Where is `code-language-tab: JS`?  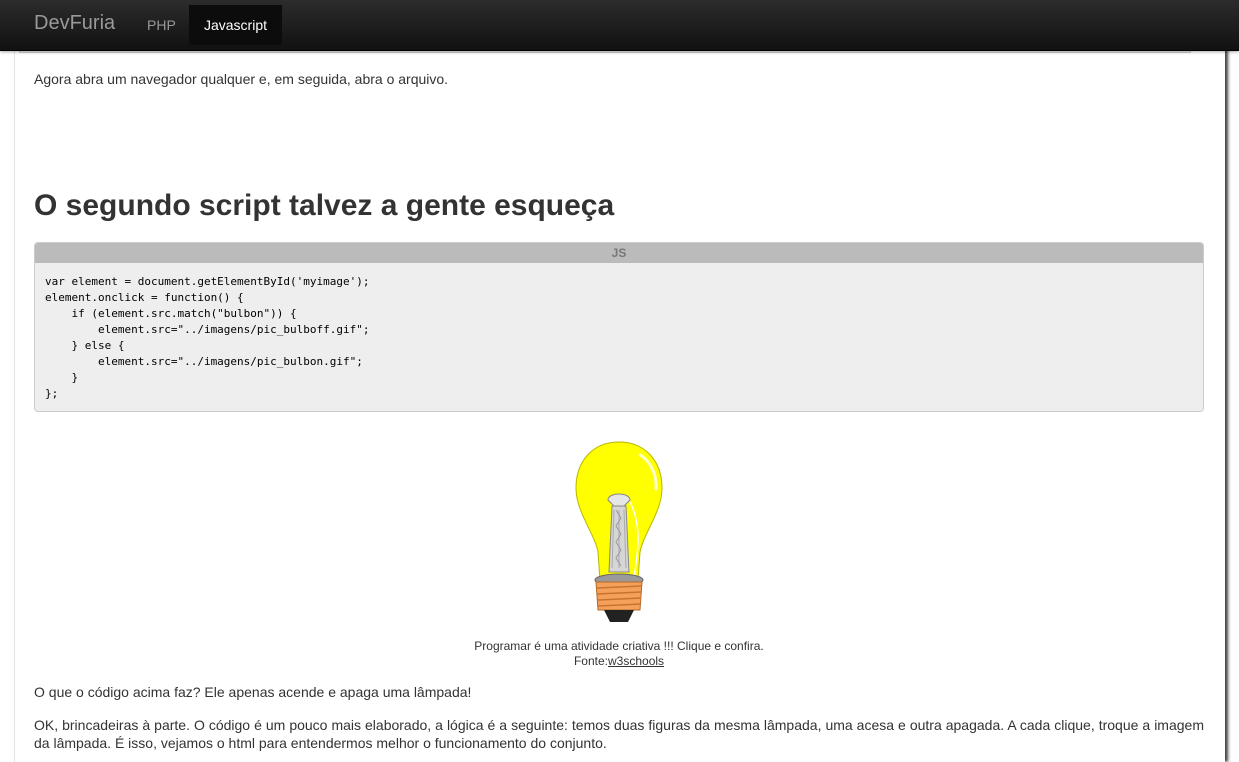
code-language-tab: JS is located at coordinates (619, 253).